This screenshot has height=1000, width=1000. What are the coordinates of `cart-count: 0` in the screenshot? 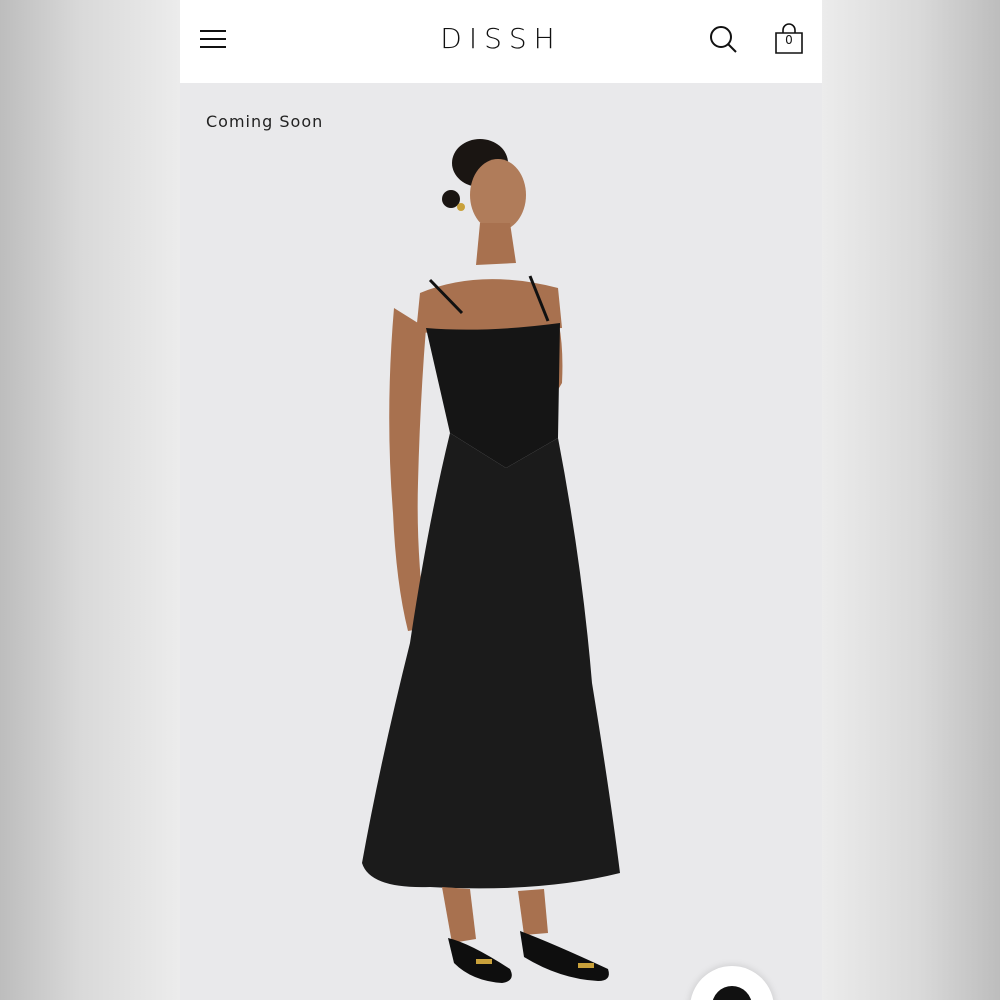 It's located at (789, 40).